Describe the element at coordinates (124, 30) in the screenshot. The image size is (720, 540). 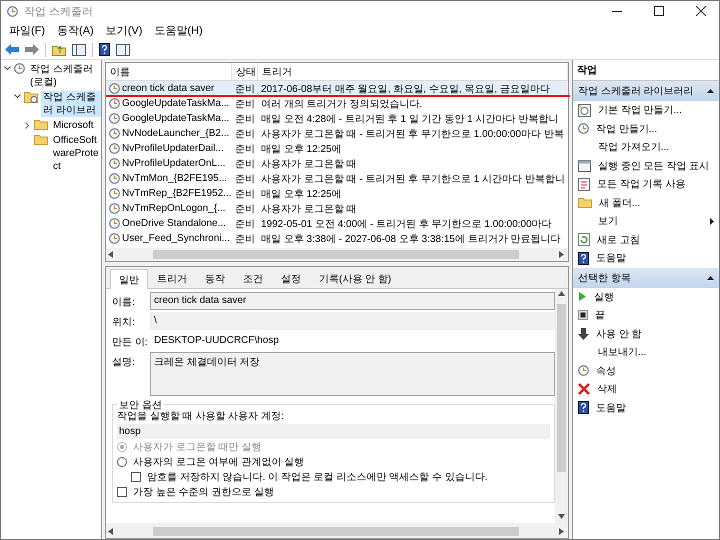
I see `menu-item: 보기(V)` at that location.